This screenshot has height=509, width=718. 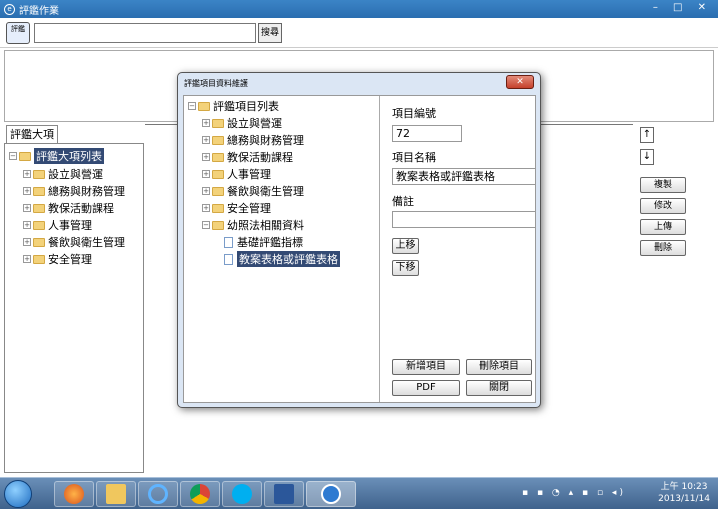 I want to click on window-title: 評鑑作業, so click(x=39, y=11).